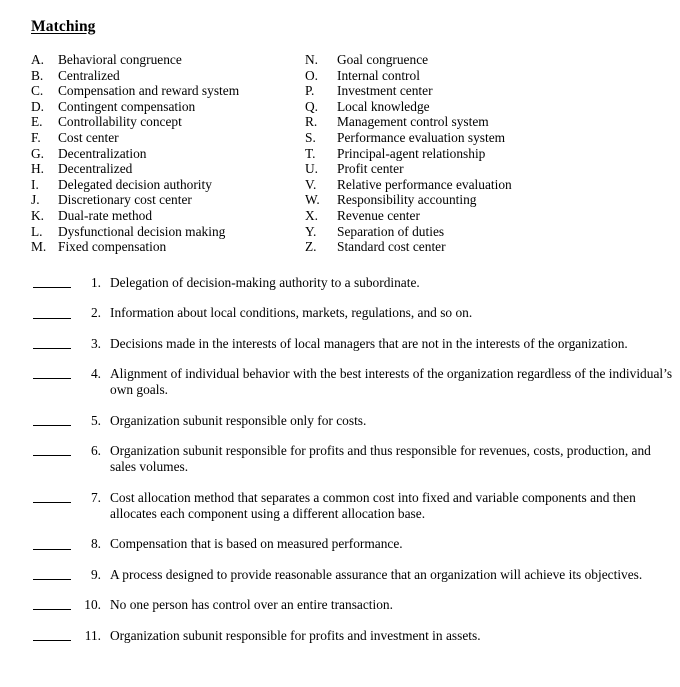 Image resolution: width=680 pixels, height=687 pixels. What do you see at coordinates (39, 247) in the screenshot?
I see `term-key: M.` at bounding box center [39, 247].